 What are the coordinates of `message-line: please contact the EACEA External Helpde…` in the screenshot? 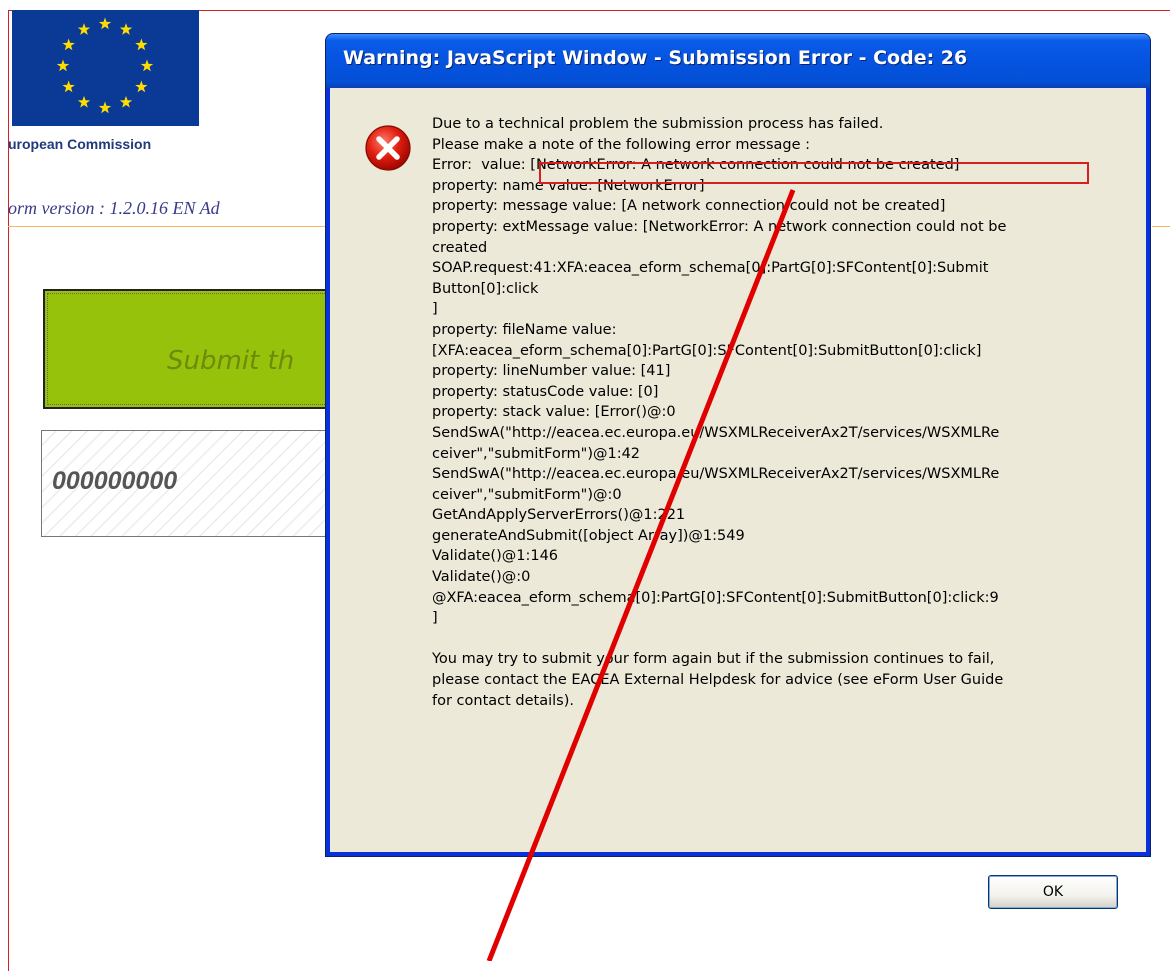 It's located at (718, 680).